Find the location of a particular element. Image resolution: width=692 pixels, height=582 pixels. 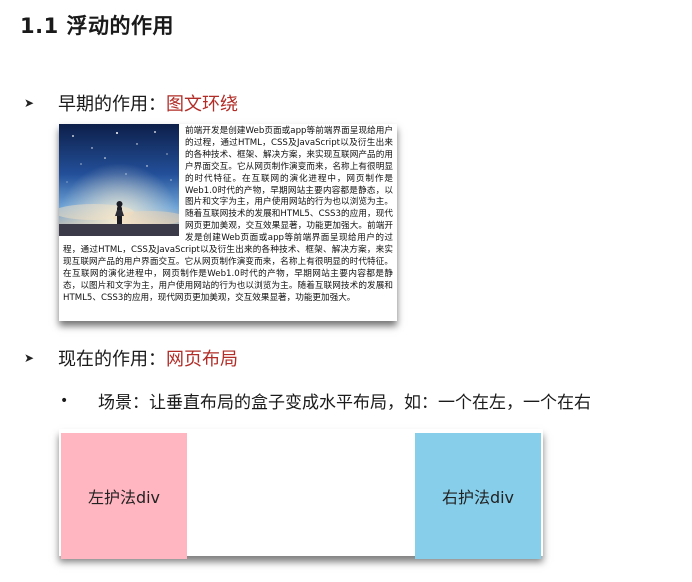

current-use-prefix: 现在的作用： is located at coordinates (112, 359).